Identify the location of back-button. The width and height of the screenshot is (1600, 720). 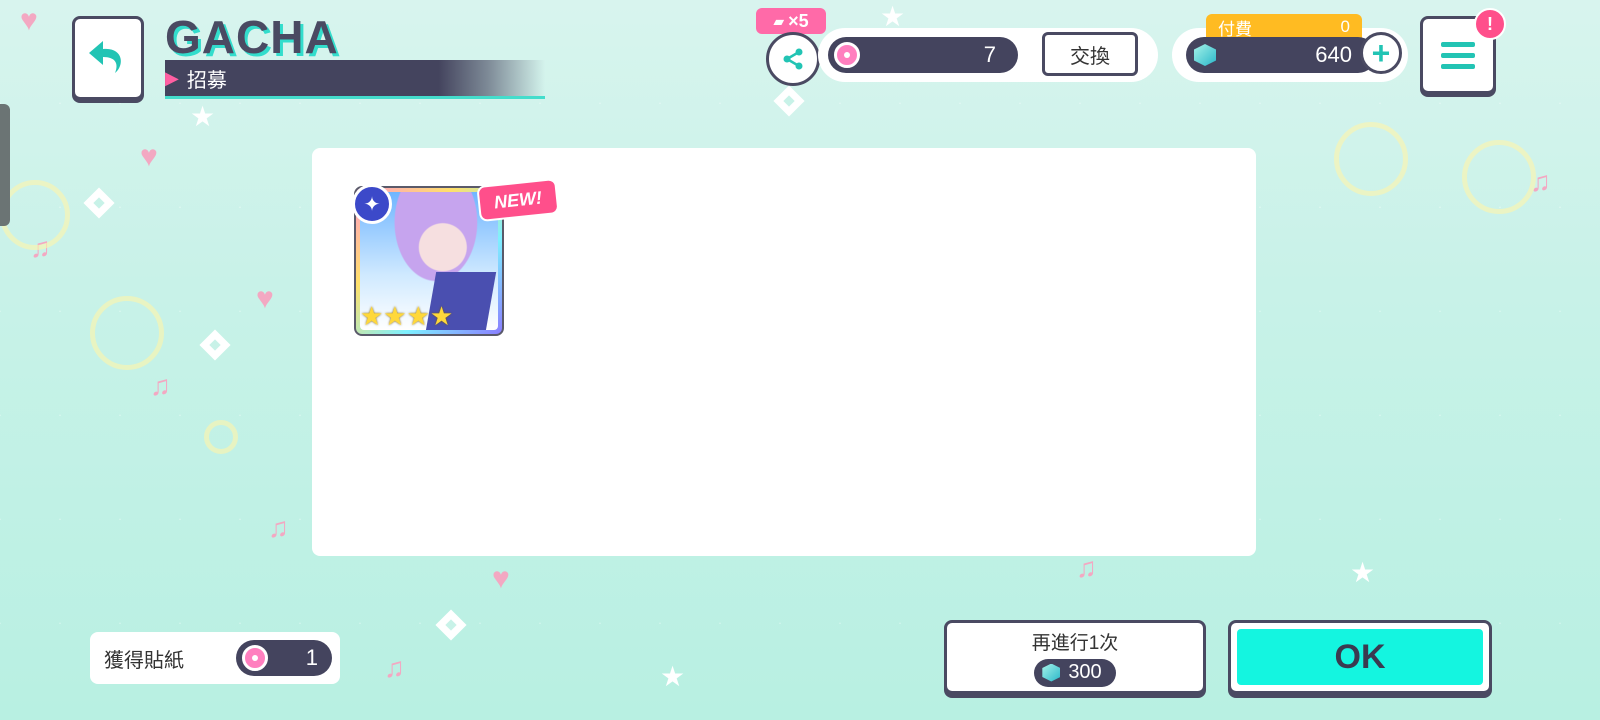
(108, 58).